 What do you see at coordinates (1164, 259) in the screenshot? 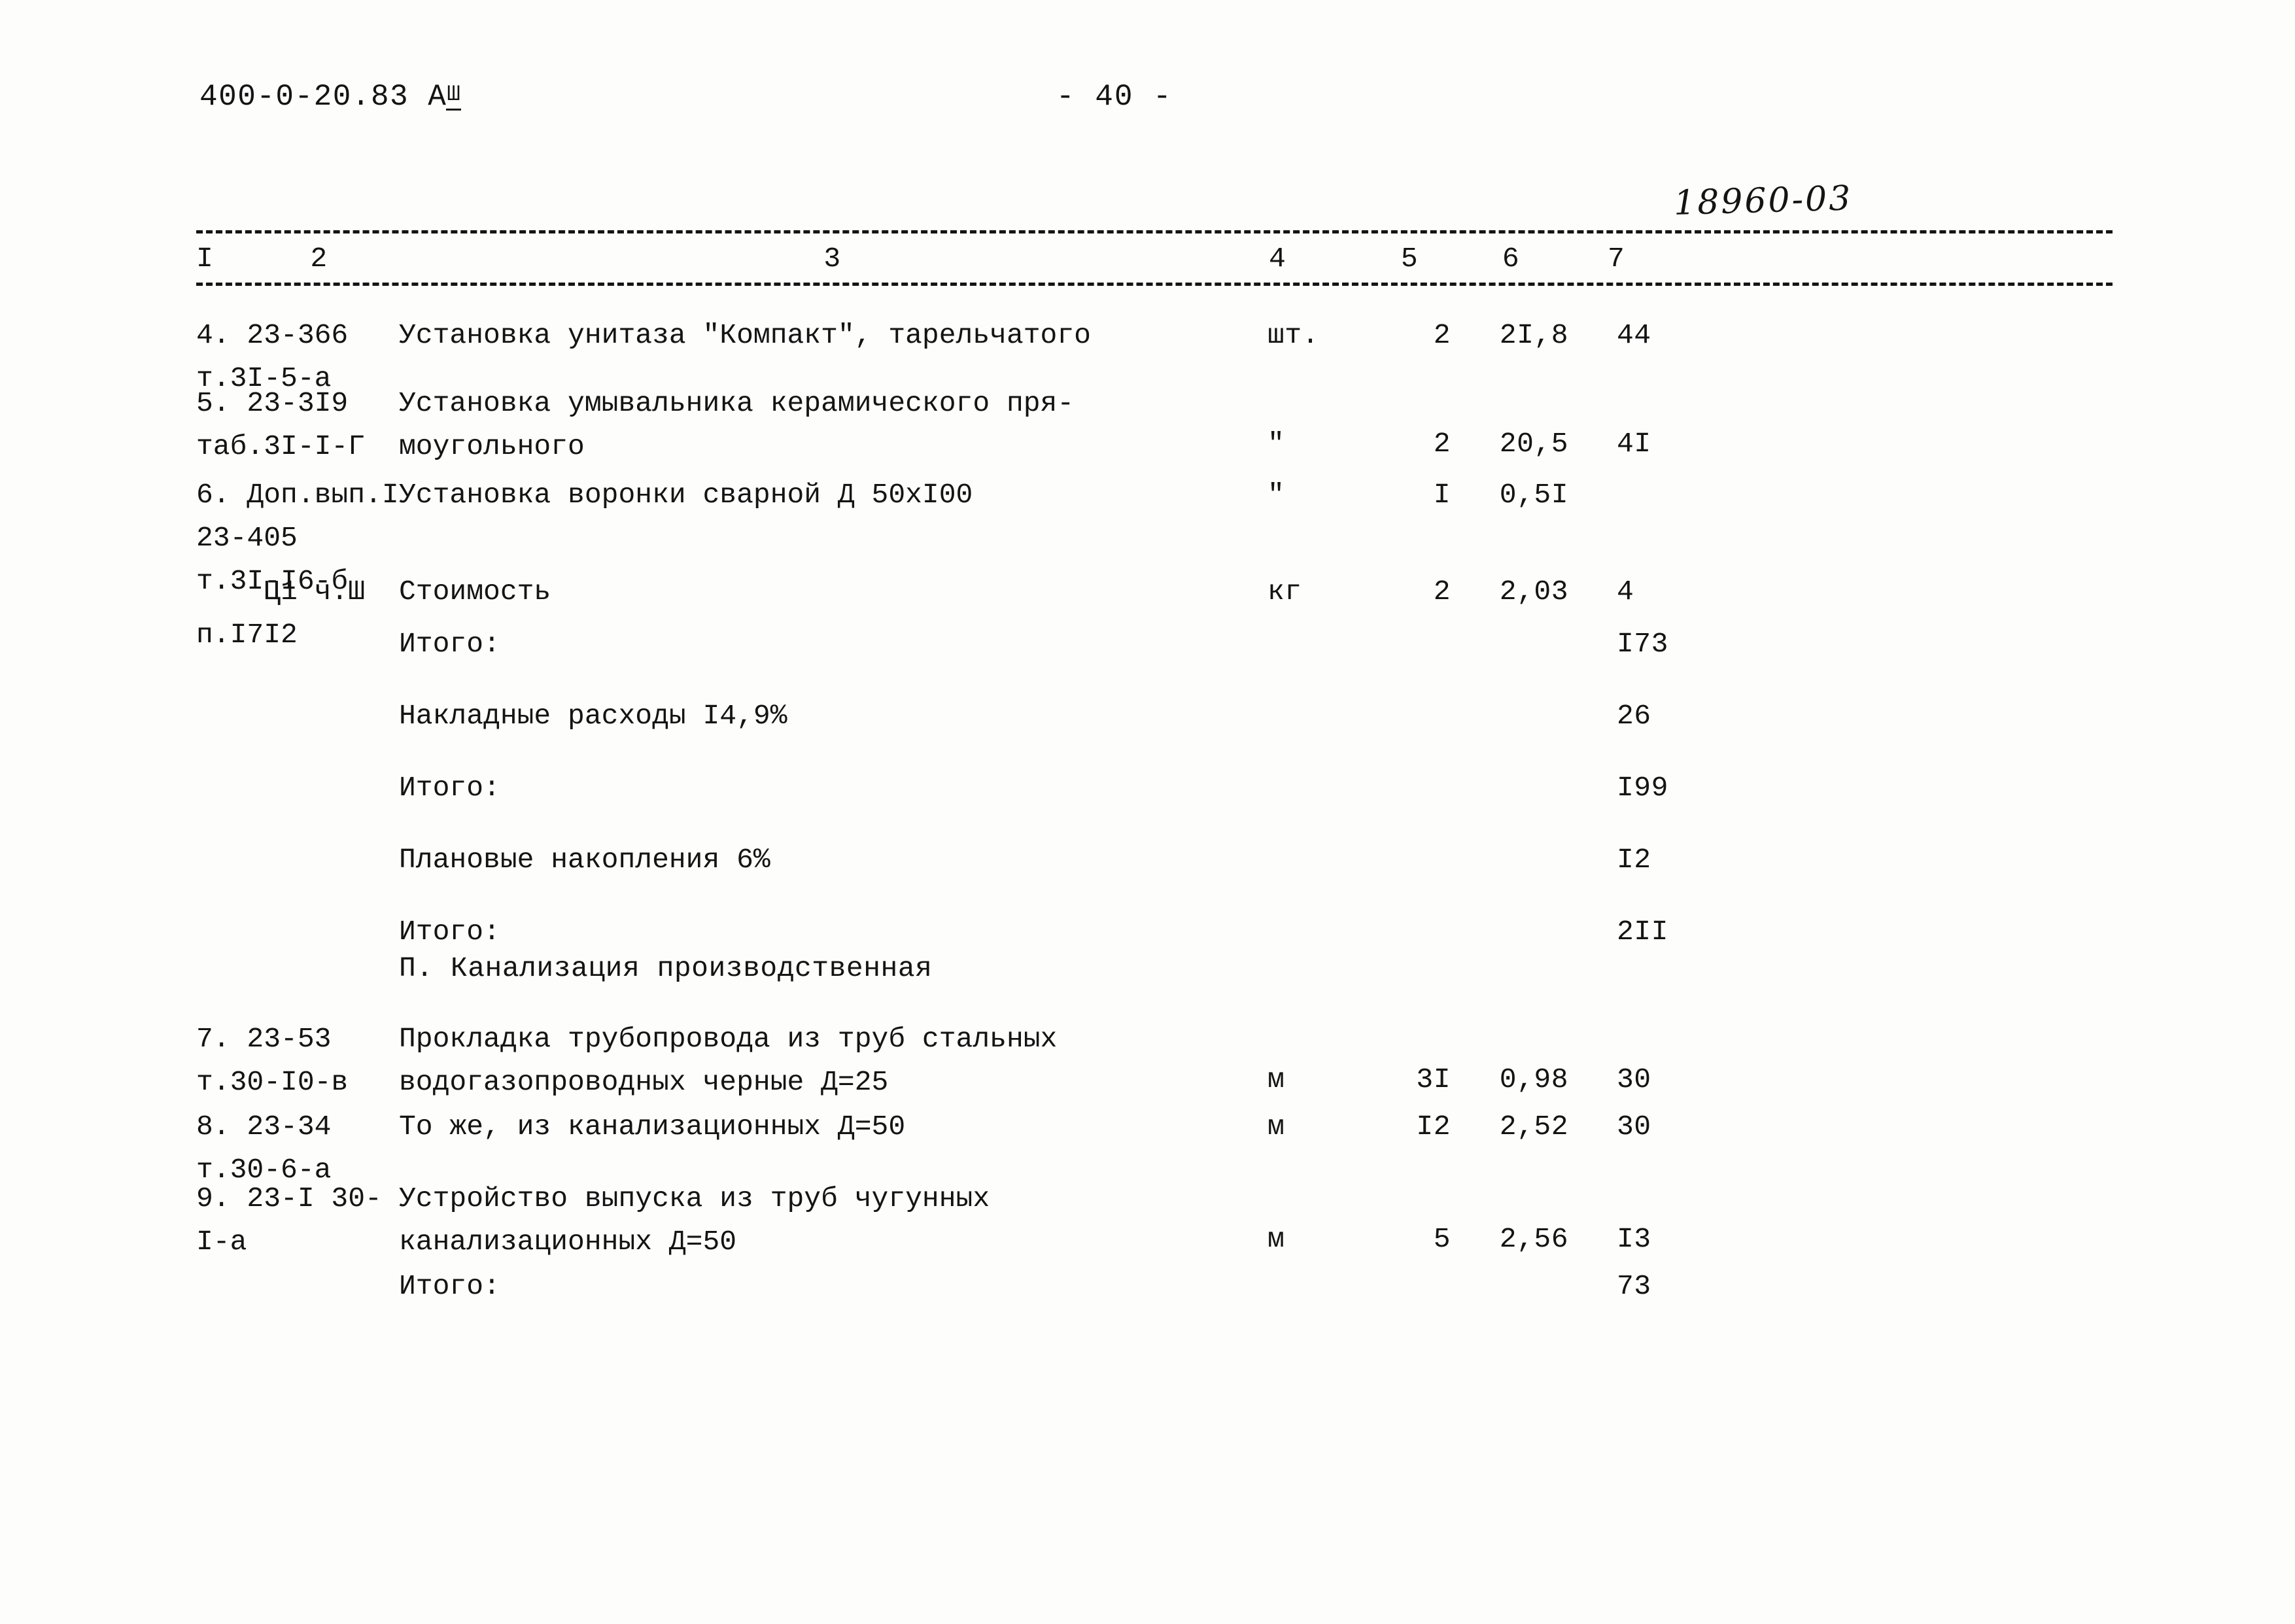
I see `table-header-row: I 2 3 4 5 6 7` at bounding box center [1164, 259].